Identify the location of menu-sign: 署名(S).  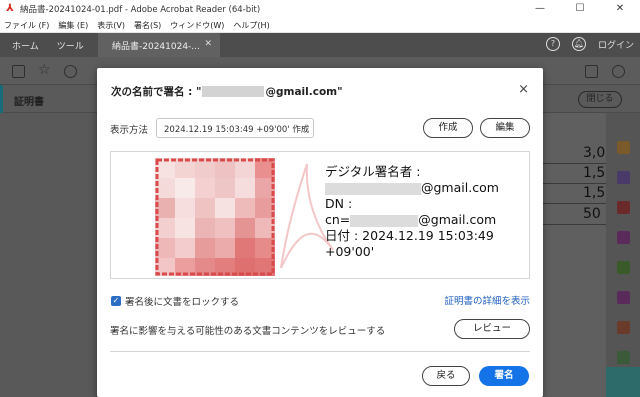
(147, 25).